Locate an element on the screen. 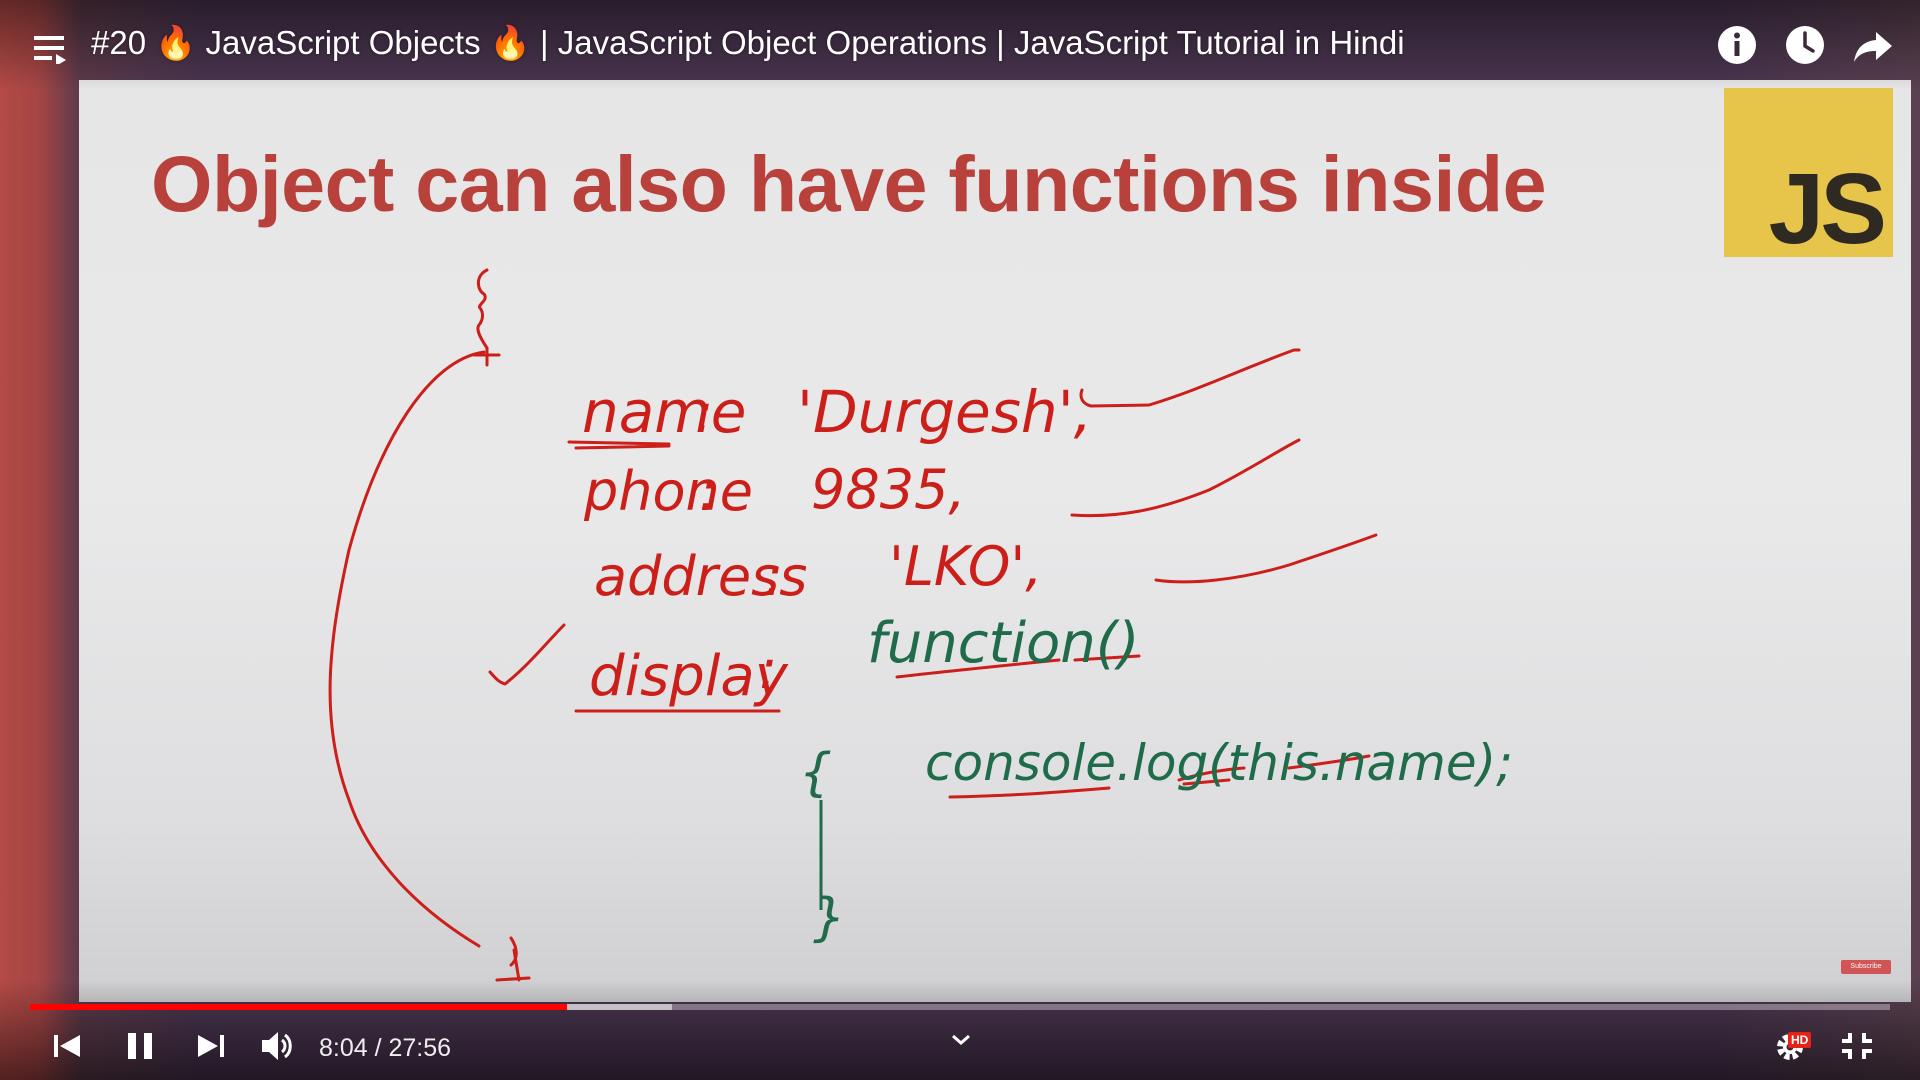  progress-bar is located at coordinates (960, 1007).